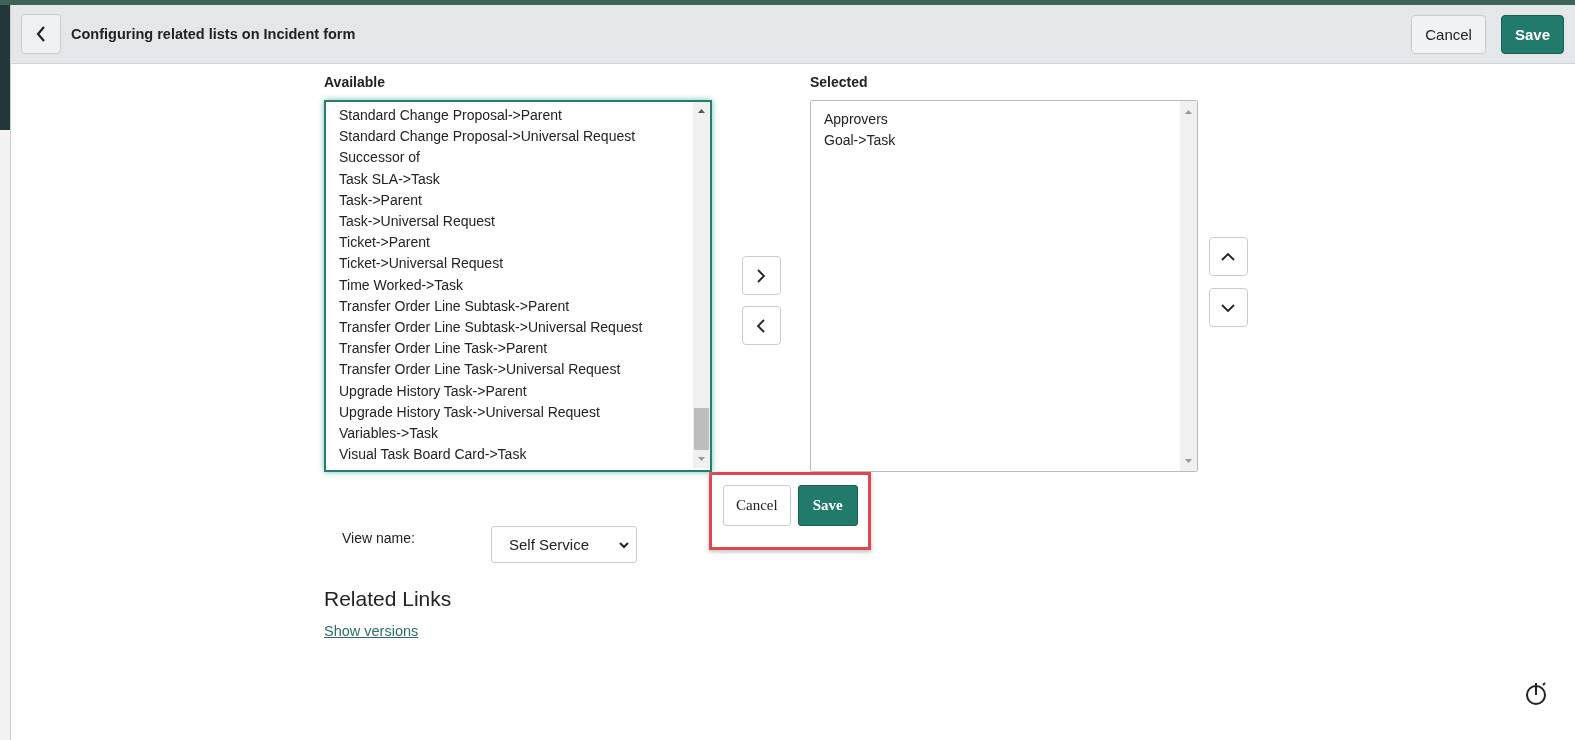 The width and height of the screenshot is (1575, 740). What do you see at coordinates (516, 137) in the screenshot?
I see `list-option: Standard Change Proposal->Universal Request` at bounding box center [516, 137].